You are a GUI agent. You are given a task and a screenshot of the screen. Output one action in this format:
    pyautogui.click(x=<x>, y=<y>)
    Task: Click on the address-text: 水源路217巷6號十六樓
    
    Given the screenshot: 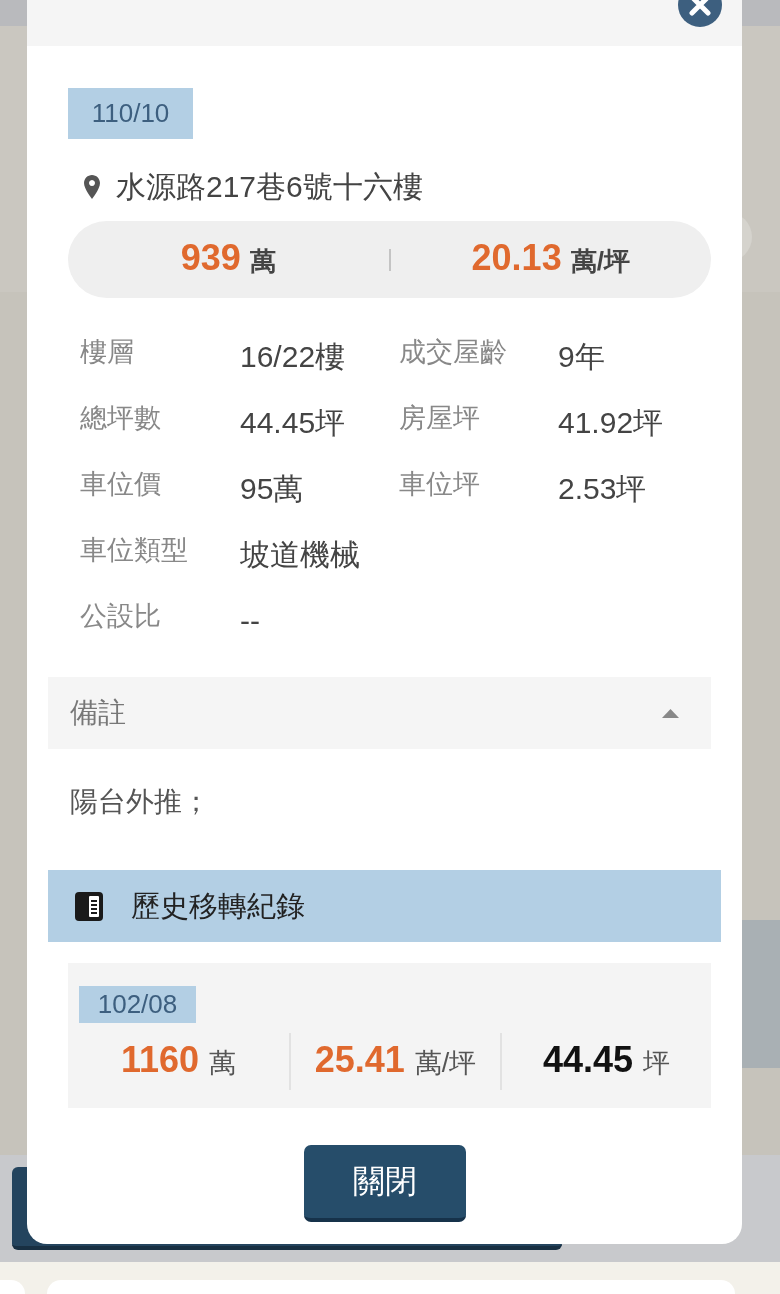 What is the action you would take?
    pyautogui.click(x=269, y=187)
    